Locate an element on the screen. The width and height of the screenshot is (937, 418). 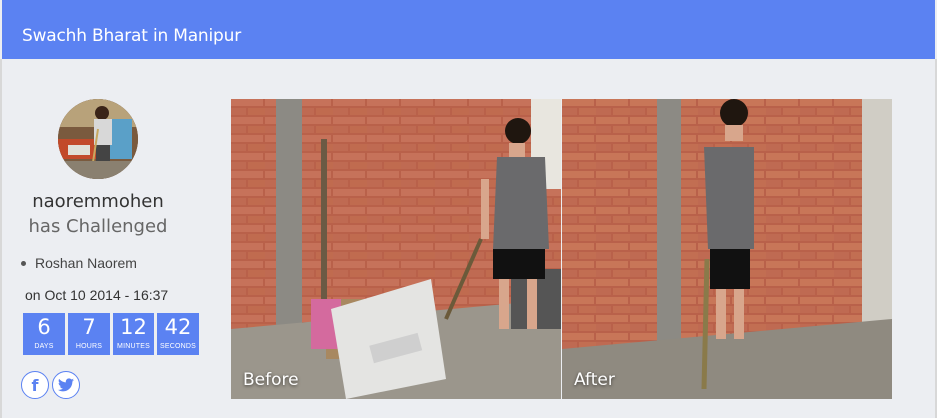
challenge-date: on Oct 10 2014 - 16:37 is located at coordinates (97, 295).